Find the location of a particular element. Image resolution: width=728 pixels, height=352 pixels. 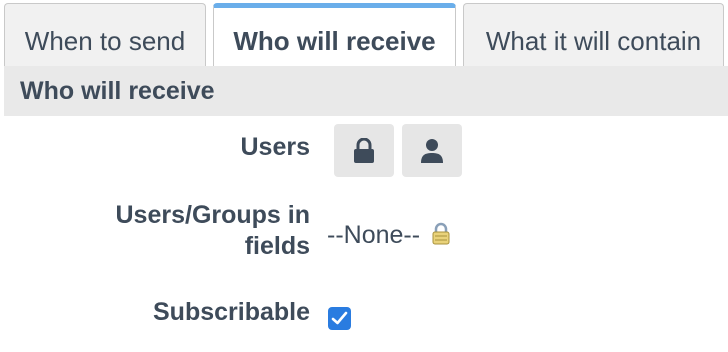

users-groups-label-line2: fields is located at coordinates (277, 246).